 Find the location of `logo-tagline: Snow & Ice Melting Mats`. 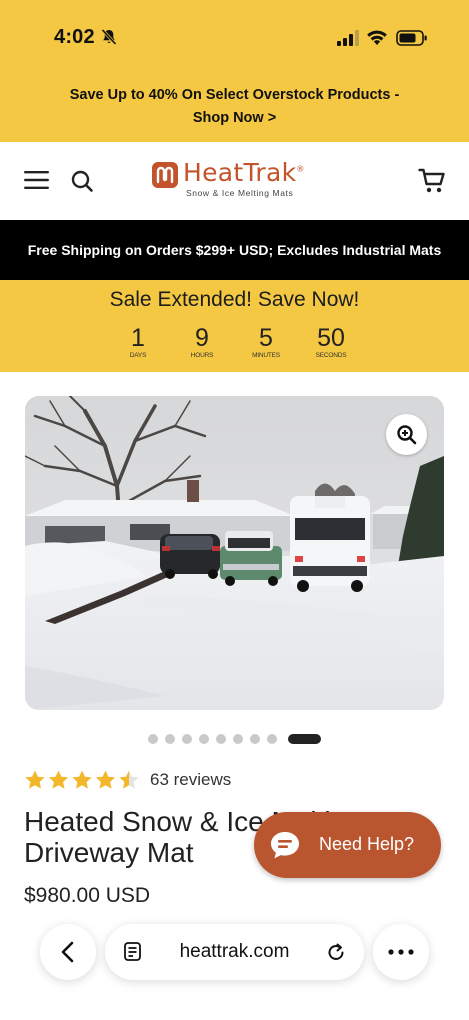

logo-tagline: Snow & Ice Melting Mats is located at coordinates (240, 193).